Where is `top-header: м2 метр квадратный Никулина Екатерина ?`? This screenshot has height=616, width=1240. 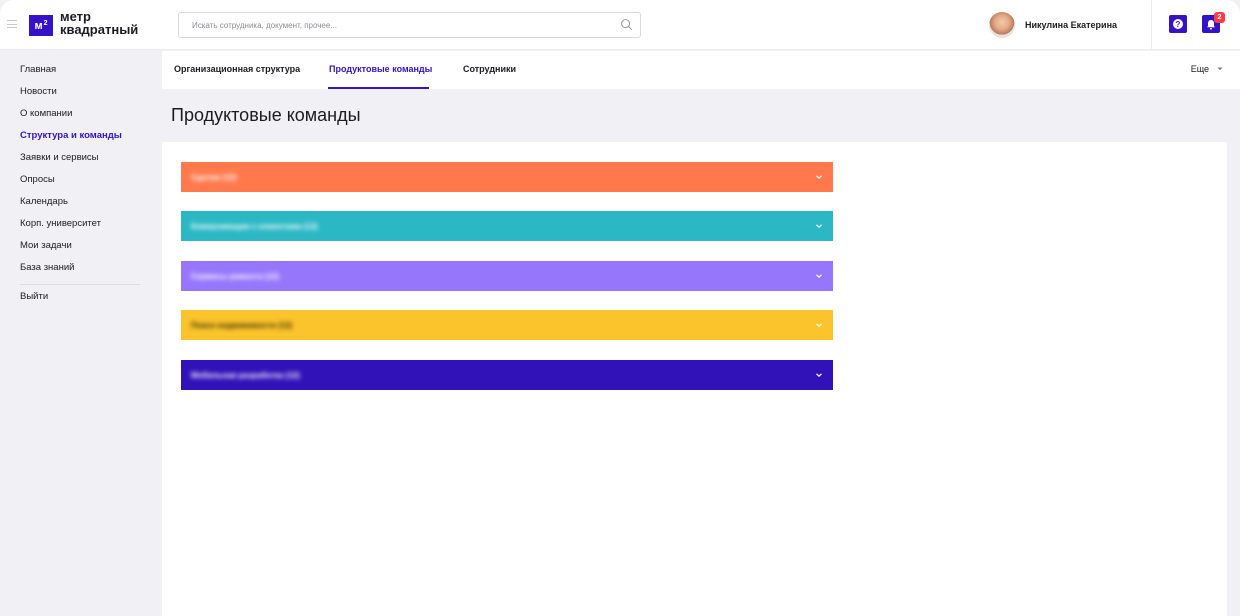 top-header: м2 метр квадратный Никулина Екатерина ? is located at coordinates (620, 25).